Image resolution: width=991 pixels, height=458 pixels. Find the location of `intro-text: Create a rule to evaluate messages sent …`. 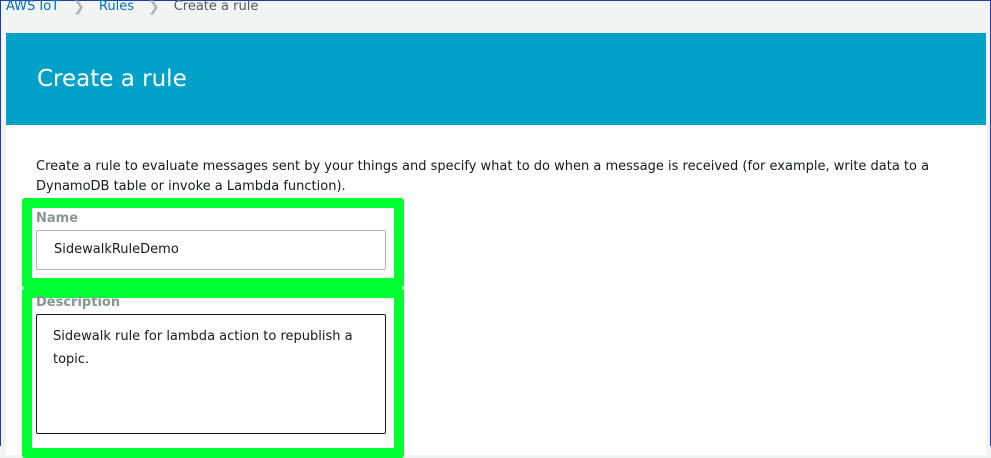

intro-text: Create a rule to evaluate messages sent … is located at coordinates (483, 176).